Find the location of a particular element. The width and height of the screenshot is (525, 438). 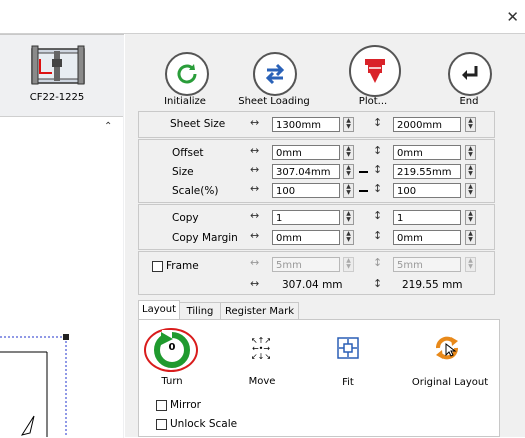

original-layout-icon is located at coordinates (447, 348).